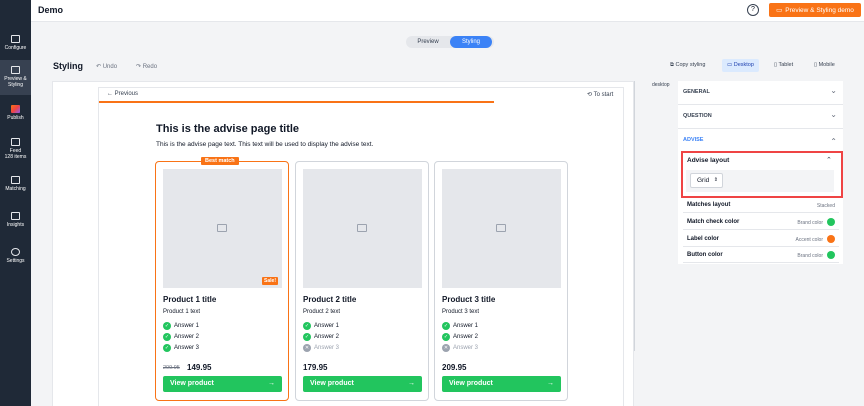 The width and height of the screenshot is (864, 406). Describe the element at coordinates (321, 348) in the screenshot. I see `answer-item: ✕ Answer 3` at that location.